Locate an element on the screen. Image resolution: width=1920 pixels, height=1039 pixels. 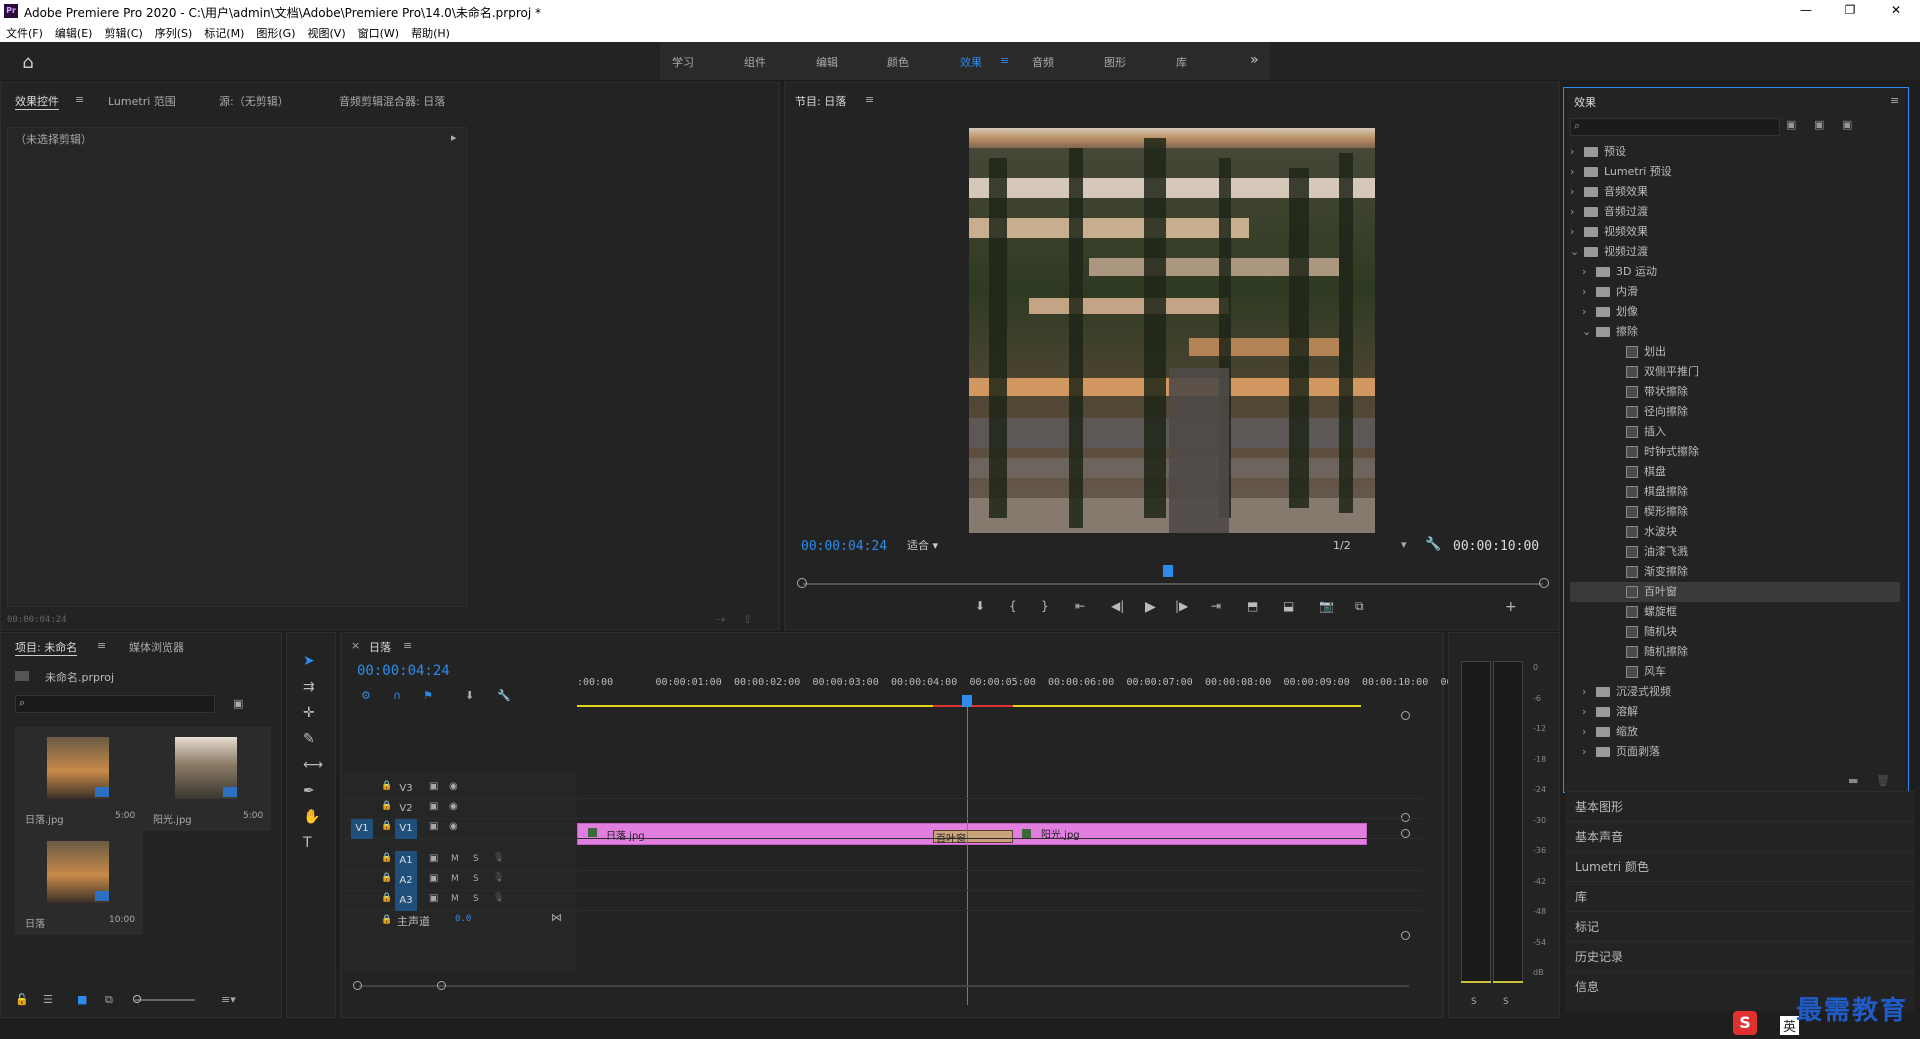
effects-tree-item: 插入 is located at coordinates (1735, 432).